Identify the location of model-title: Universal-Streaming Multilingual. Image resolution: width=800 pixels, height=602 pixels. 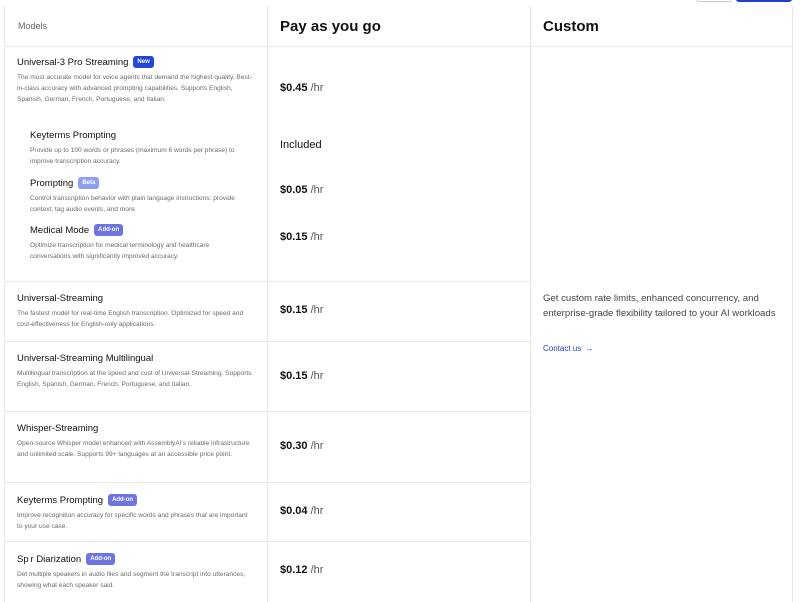
(85, 358).